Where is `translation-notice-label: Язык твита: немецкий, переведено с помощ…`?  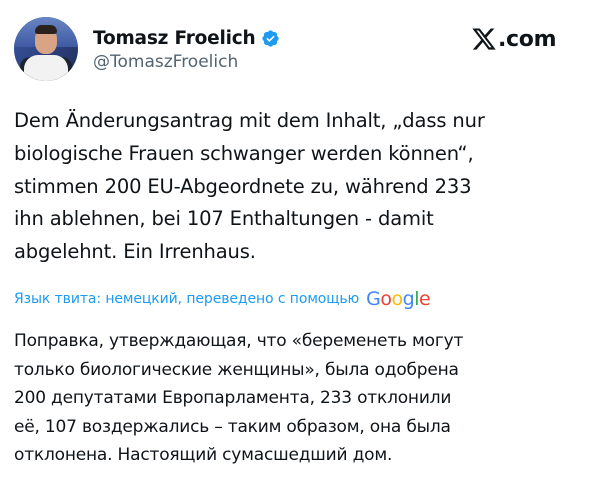
translation-notice-label: Язык твита: немецкий, переведено с помощ… is located at coordinates (186, 299).